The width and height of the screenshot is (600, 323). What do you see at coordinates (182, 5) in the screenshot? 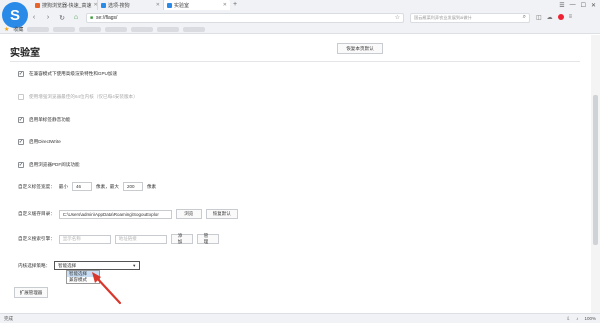
I see `tab-title: 实验室` at bounding box center [182, 5].